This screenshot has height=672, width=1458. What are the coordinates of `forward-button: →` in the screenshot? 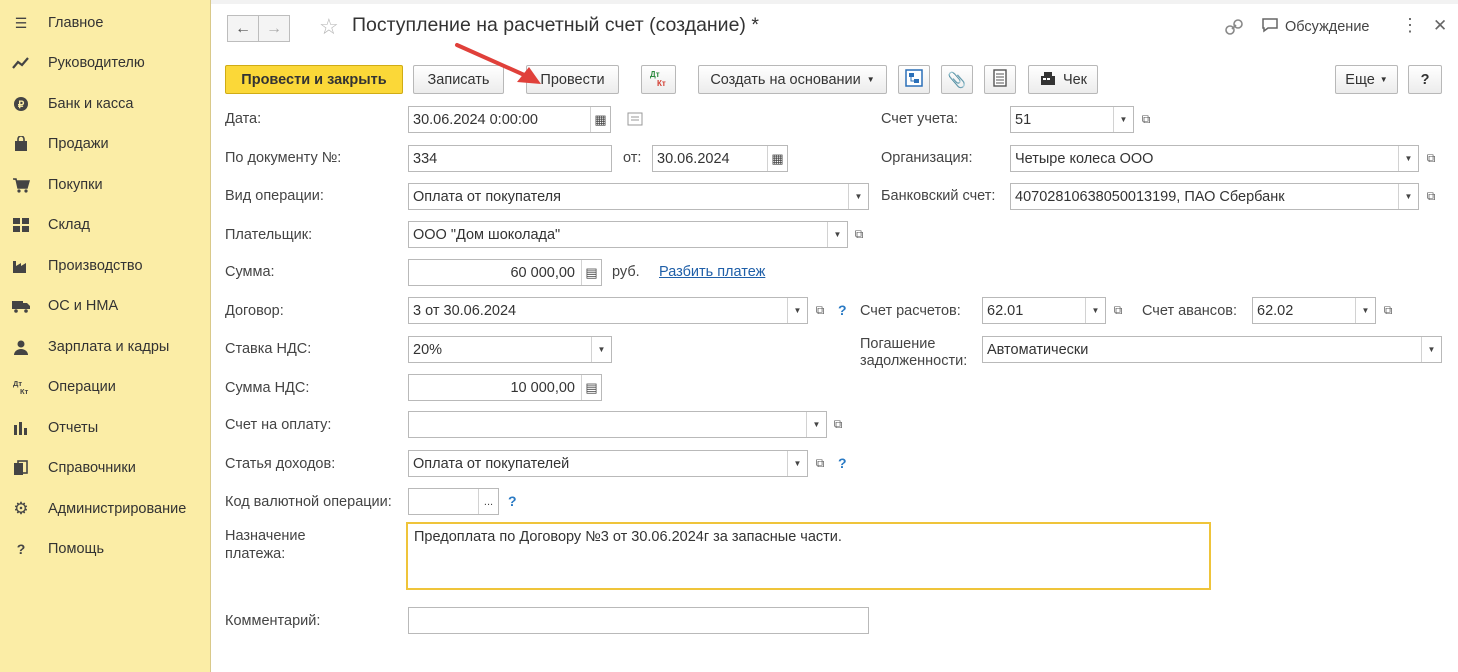 It's located at (274, 28).